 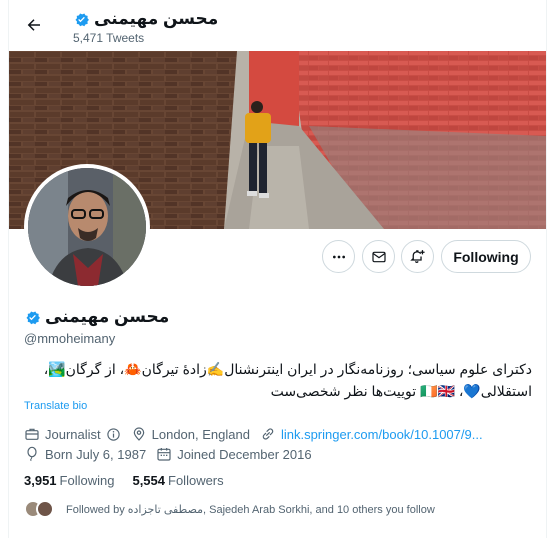 I want to click on header-title: محسن مهیمنی, so click(x=145, y=19).